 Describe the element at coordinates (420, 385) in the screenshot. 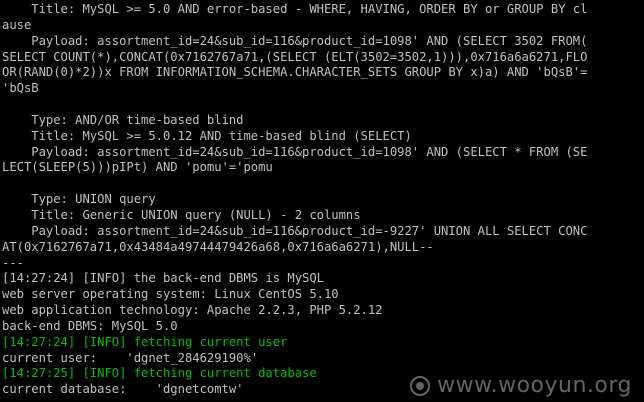

I see `wooyun-logo-icon` at that location.